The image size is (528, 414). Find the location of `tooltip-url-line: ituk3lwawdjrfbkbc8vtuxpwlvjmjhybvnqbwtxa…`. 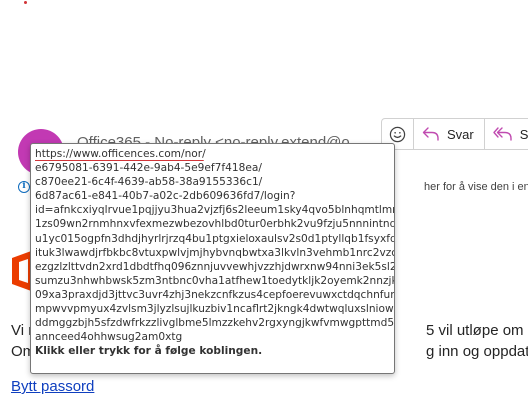

tooltip-url-line: ituk3lwawdjrfbkbc8vtuxpwlvjmjhybvnqbwtxa… is located at coordinates (214, 252).